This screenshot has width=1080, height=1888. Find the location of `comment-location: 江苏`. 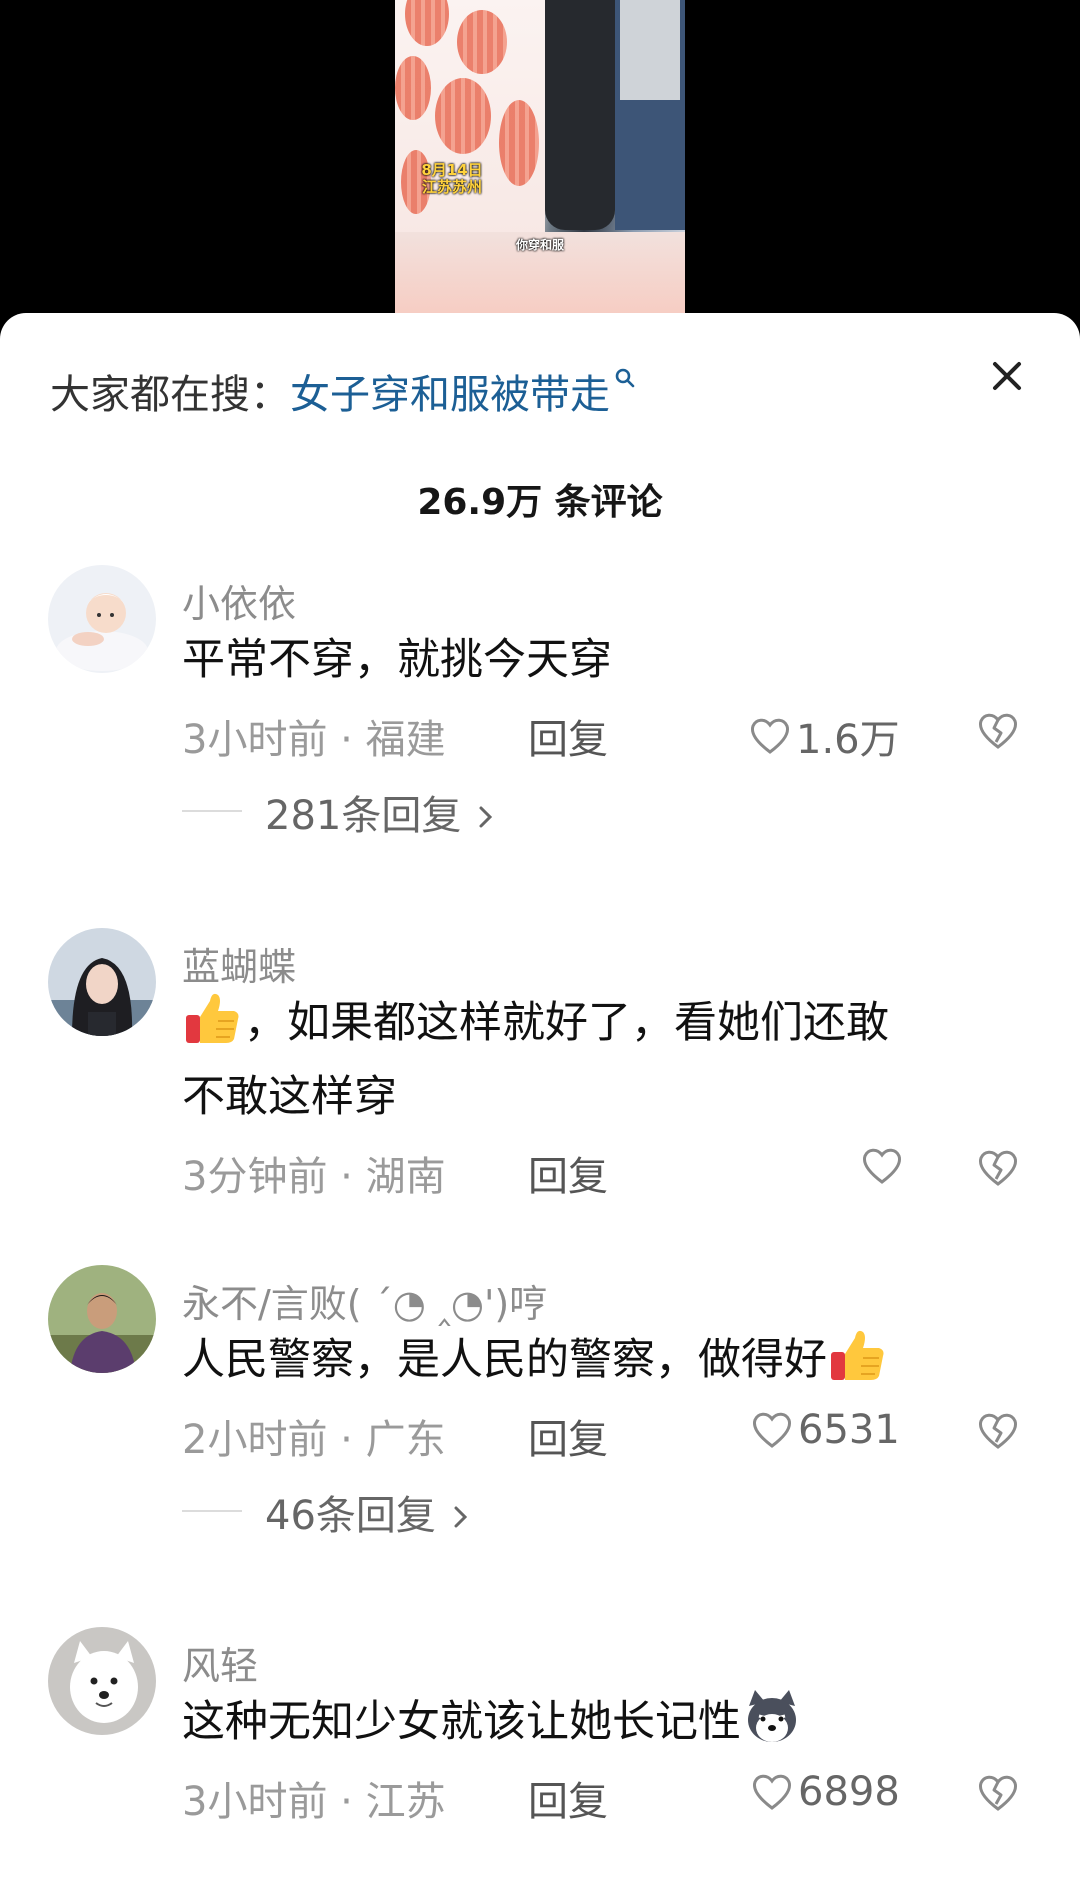

comment-location: 江苏 is located at coordinates (405, 1802).